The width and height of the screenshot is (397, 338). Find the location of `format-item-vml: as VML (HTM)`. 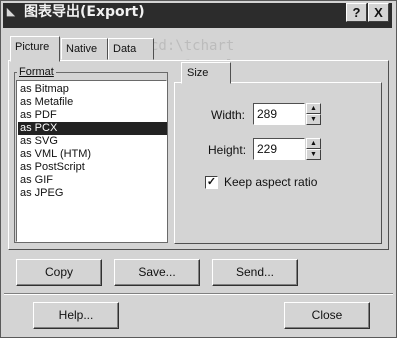

format-item-vml: as VML (HTM) is located at coordinates (92, 154).